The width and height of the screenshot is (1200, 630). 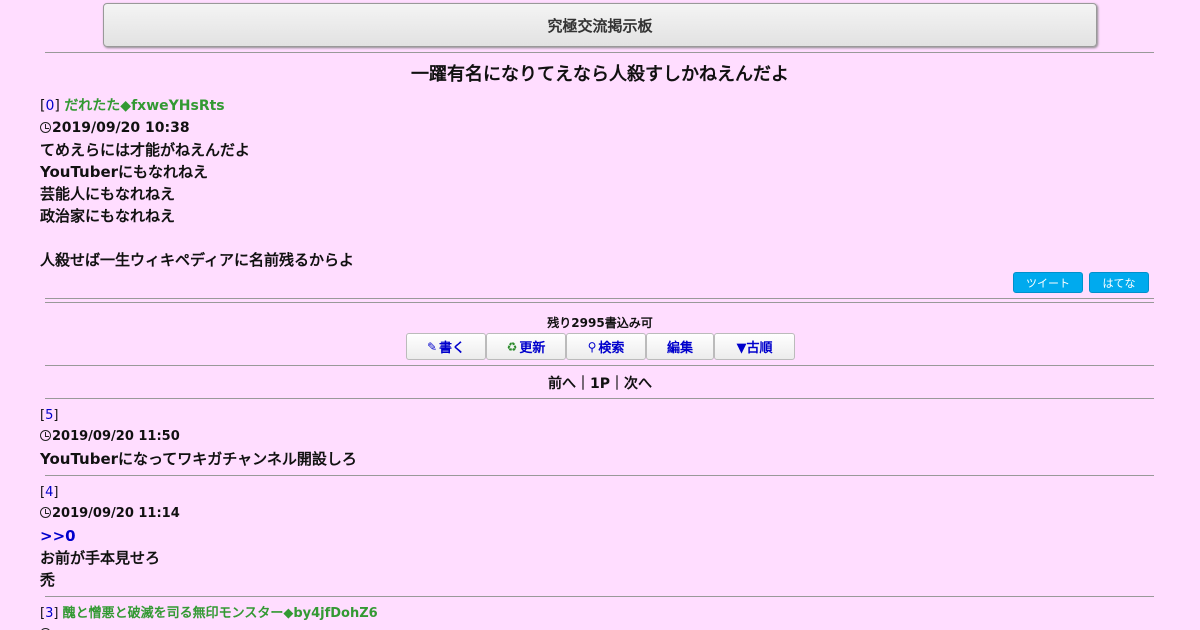 I want to click on poster-name: 醜と憎悪と破滅を司る無印モンスター◆by4jfDohZ6, so click(x=220, y=613).